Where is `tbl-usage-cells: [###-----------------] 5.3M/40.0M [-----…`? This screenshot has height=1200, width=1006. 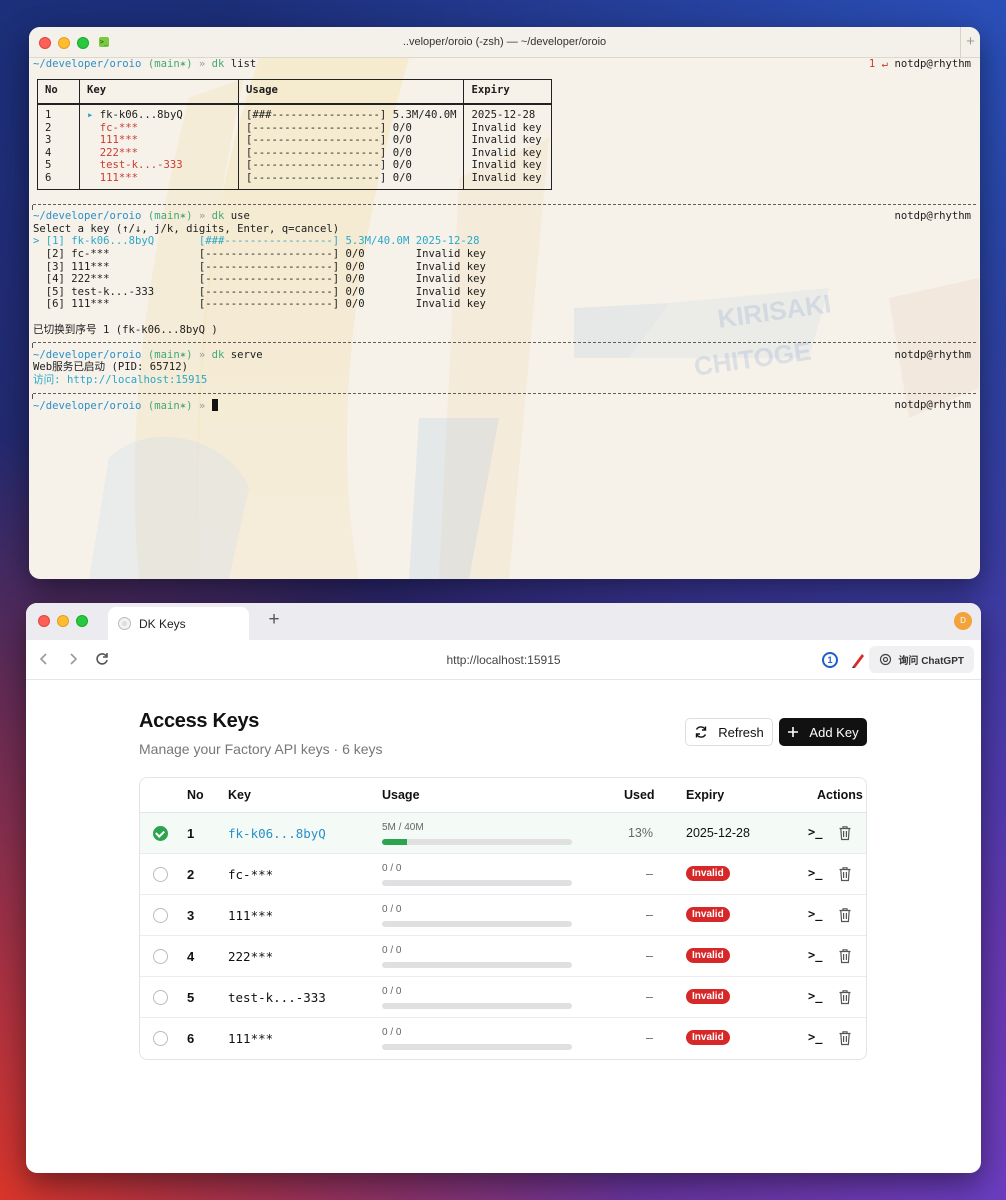 tbl-usage-cells: [###-----------------] 5.3M/40.0M [-----… is located at coordinates (351, 147).